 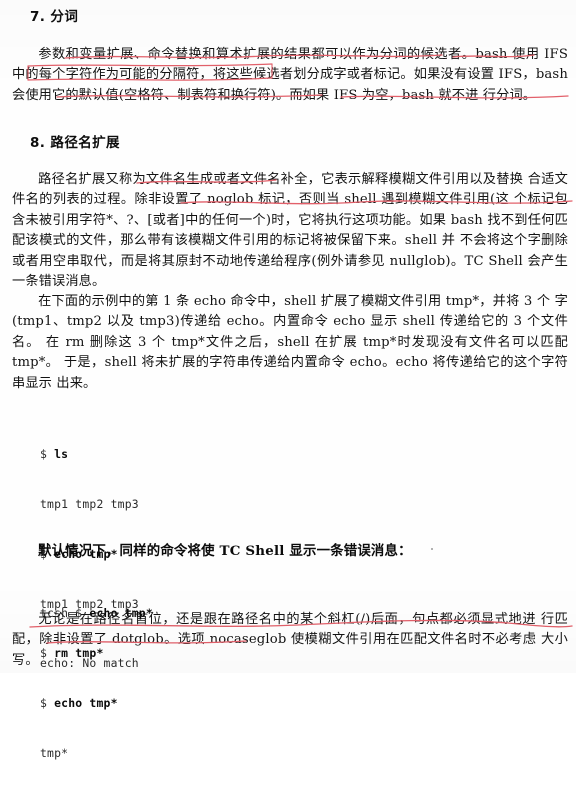 What do you see at coordinates (287, 619) in the screenshot?
I see `paragraph-line: 无论是在路径名首位，还是跟在路径名中的某个斜杠(/)后面，句点都必须显式地进` at bounding box center [287, 619].